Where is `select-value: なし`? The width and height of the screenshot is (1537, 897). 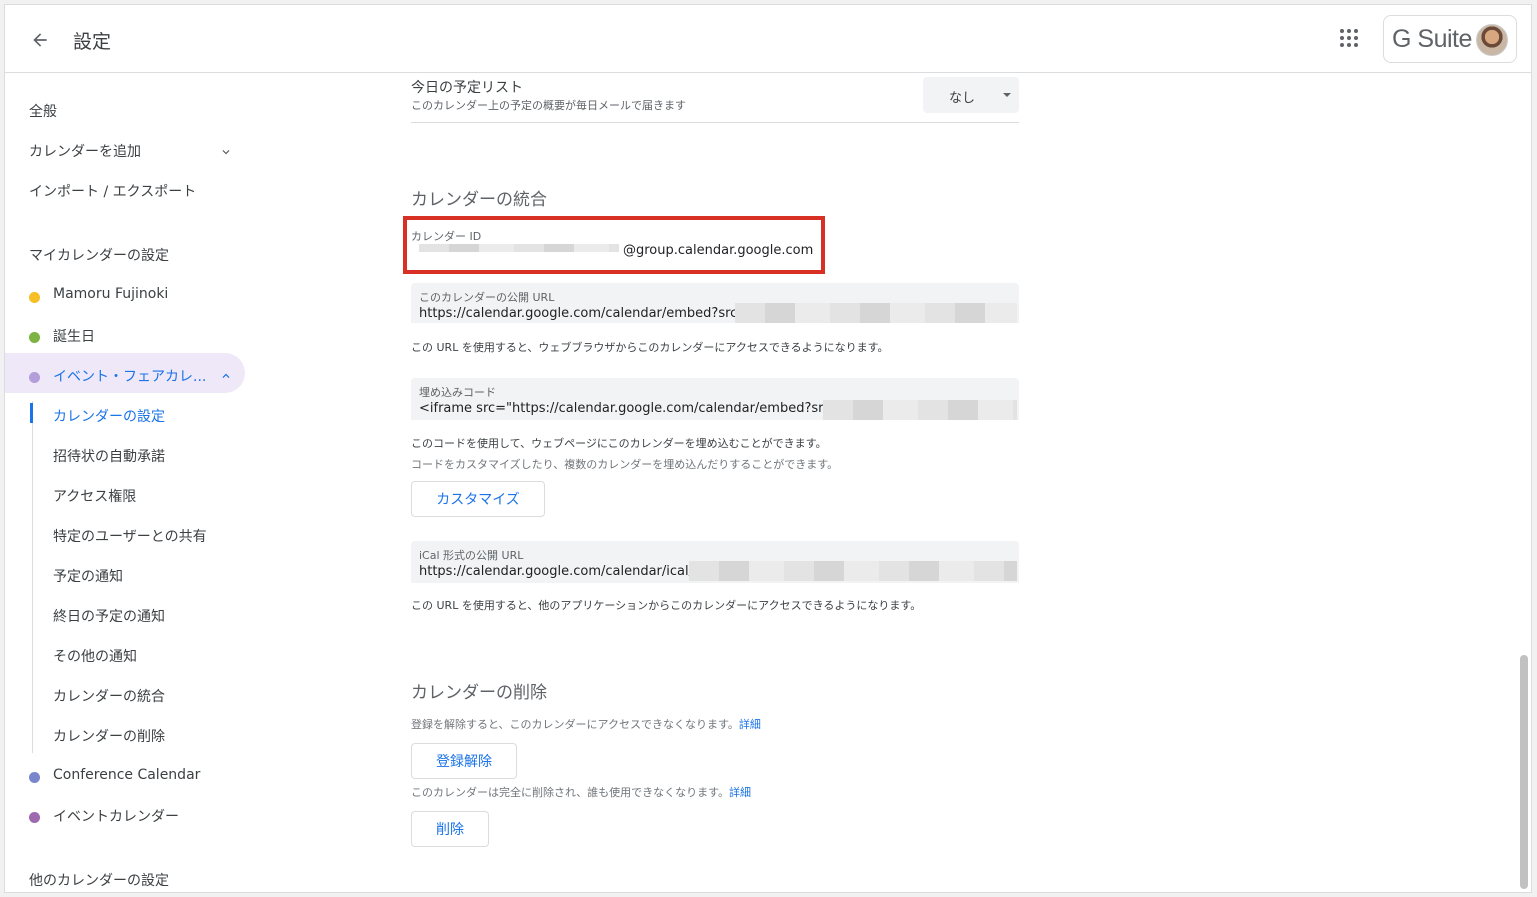 select-value: なし is located at coordinates (962, 98).